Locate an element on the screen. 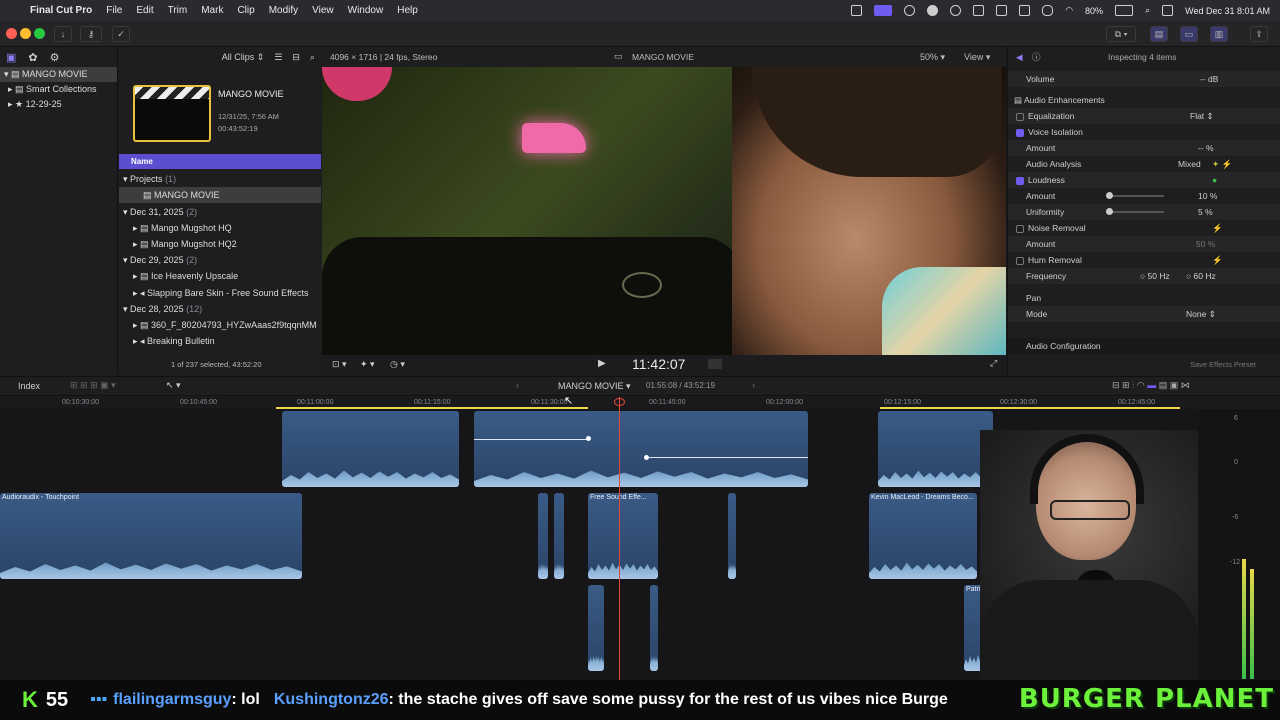 This screenshot has height=720, width=1280. mode-select: None ⇕ is located at coordinates (1201, 314).